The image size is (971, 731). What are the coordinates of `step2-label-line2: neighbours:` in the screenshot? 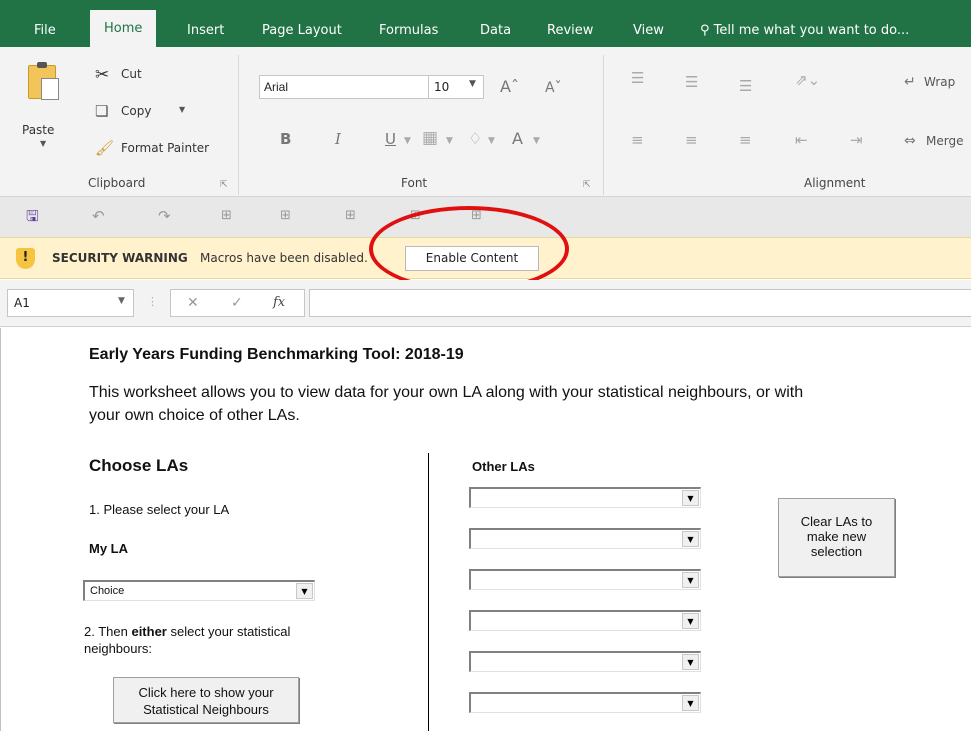 It's located at (118, 648).